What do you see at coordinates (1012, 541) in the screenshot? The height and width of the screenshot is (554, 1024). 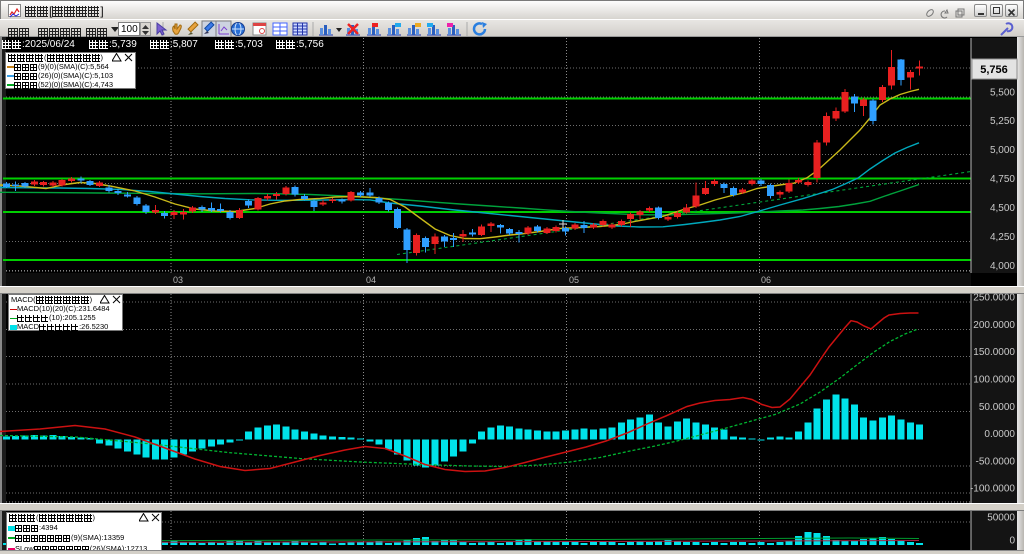 I see `svg-text: 0` at bounding box center [1012, 541].